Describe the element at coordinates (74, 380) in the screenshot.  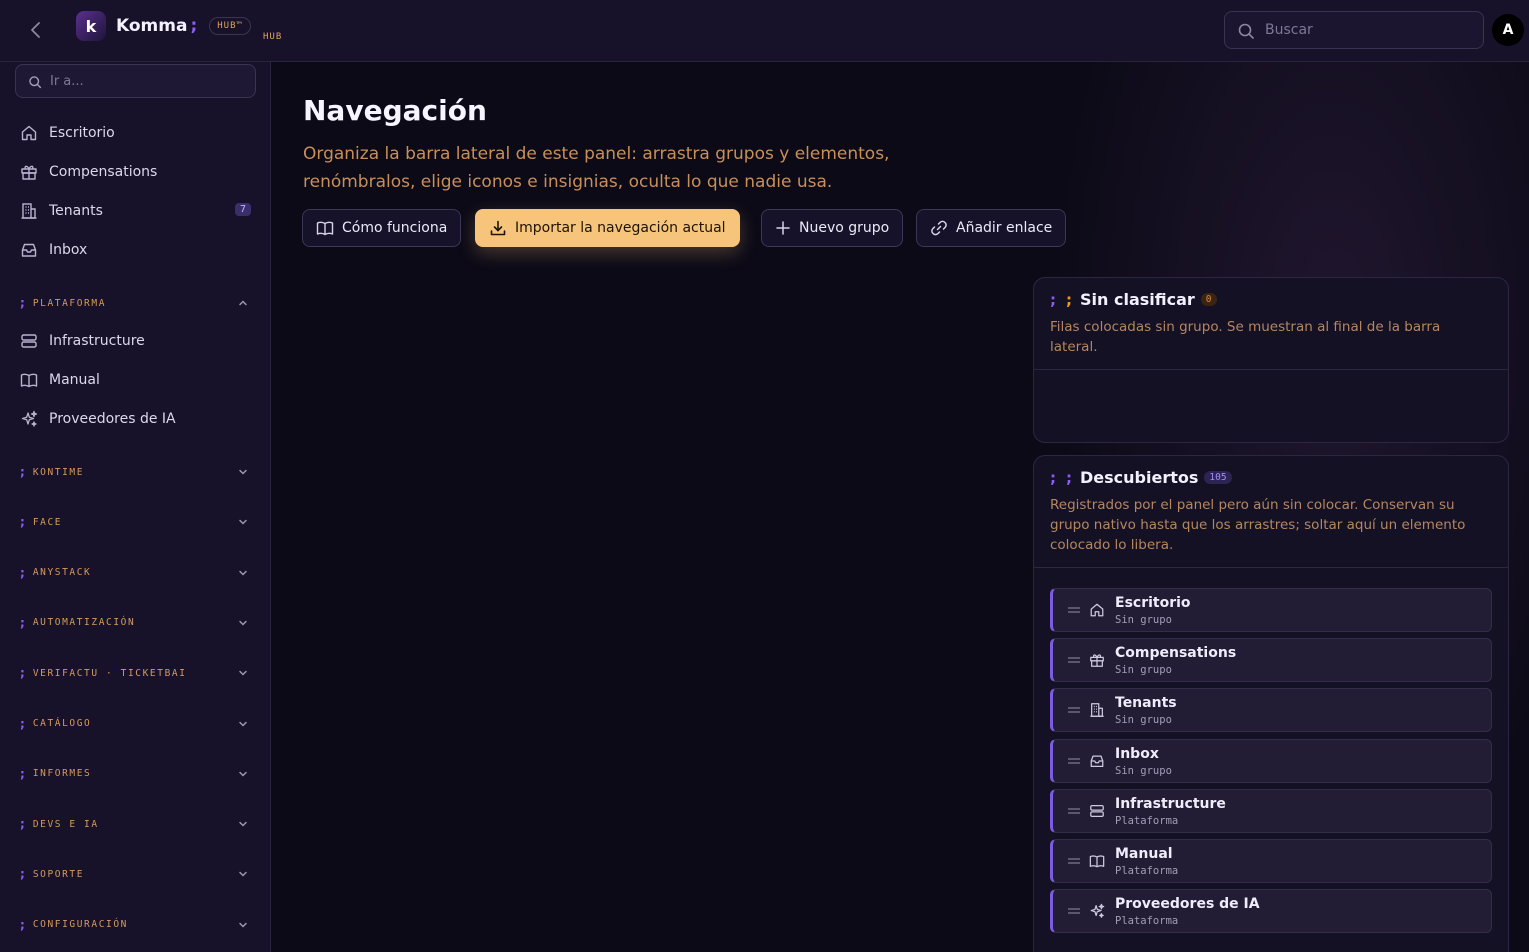
I see `sidebar-item-label: Manual` at that location.